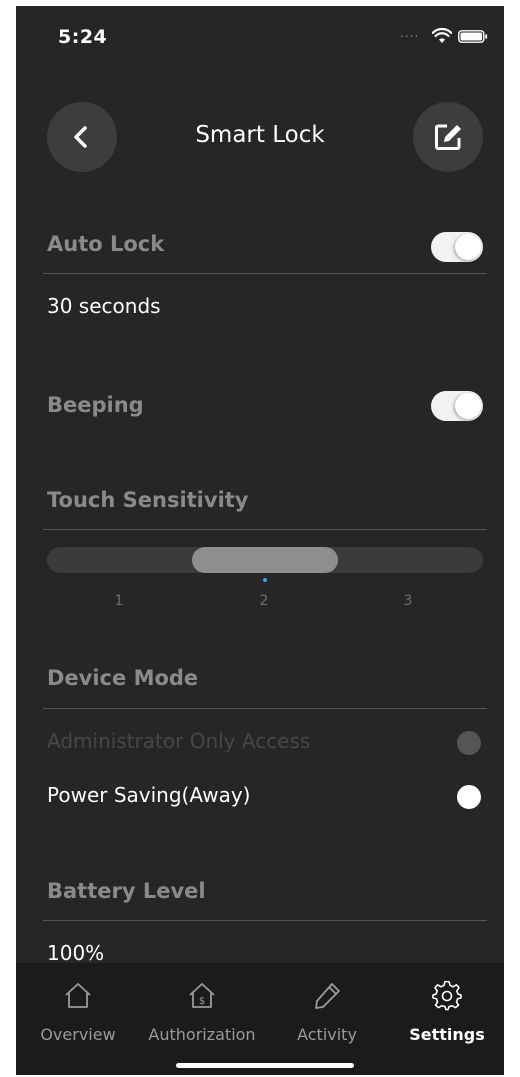 Image resolution: width=520 pixels, height=1077 pixels. I want to click on tick-label-2: 2, so click(264, 601).